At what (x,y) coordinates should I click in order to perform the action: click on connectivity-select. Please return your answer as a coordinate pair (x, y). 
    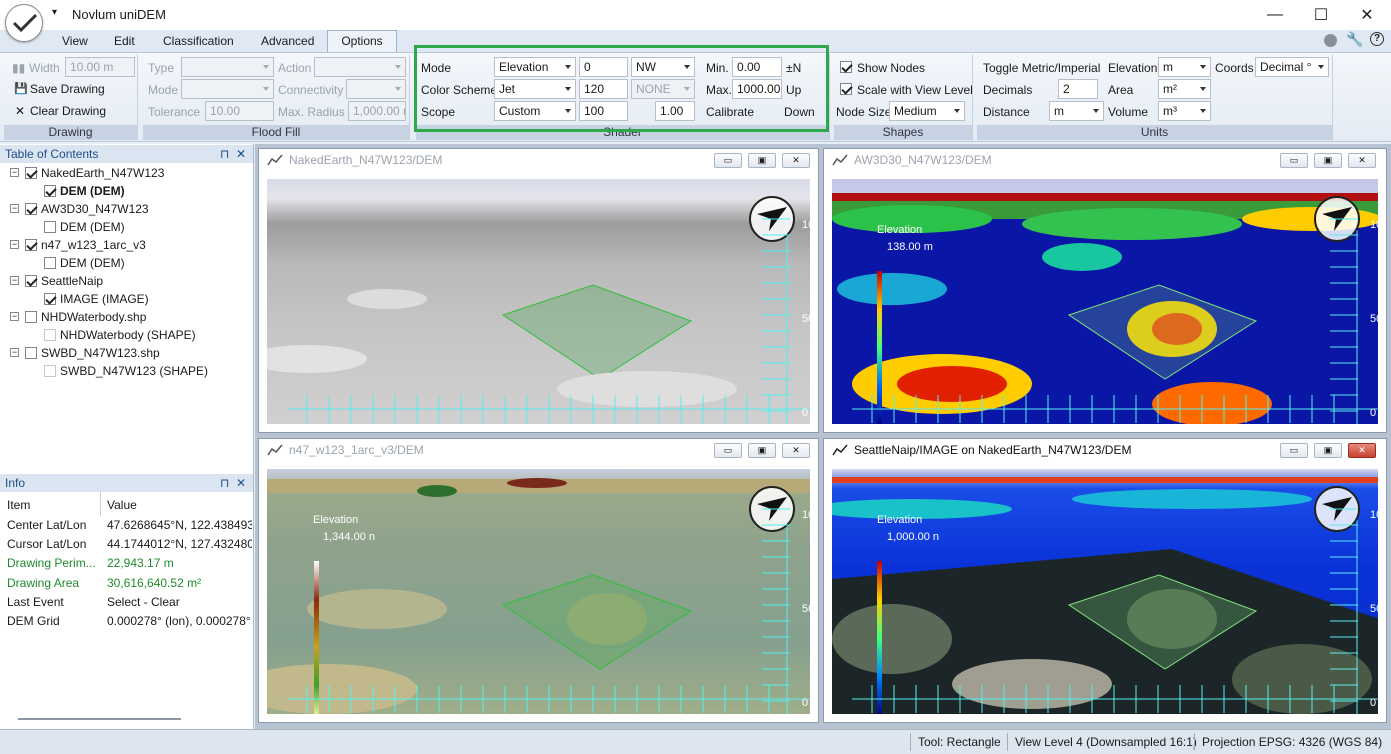
    Looking at the image, I should click on (376, 89).